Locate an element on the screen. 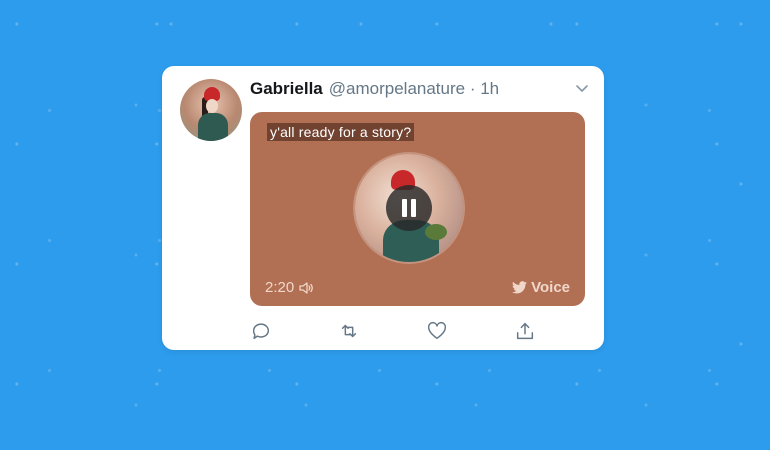 The image size is (770, 450). speaker-icon is located at coordinates (306, 288).